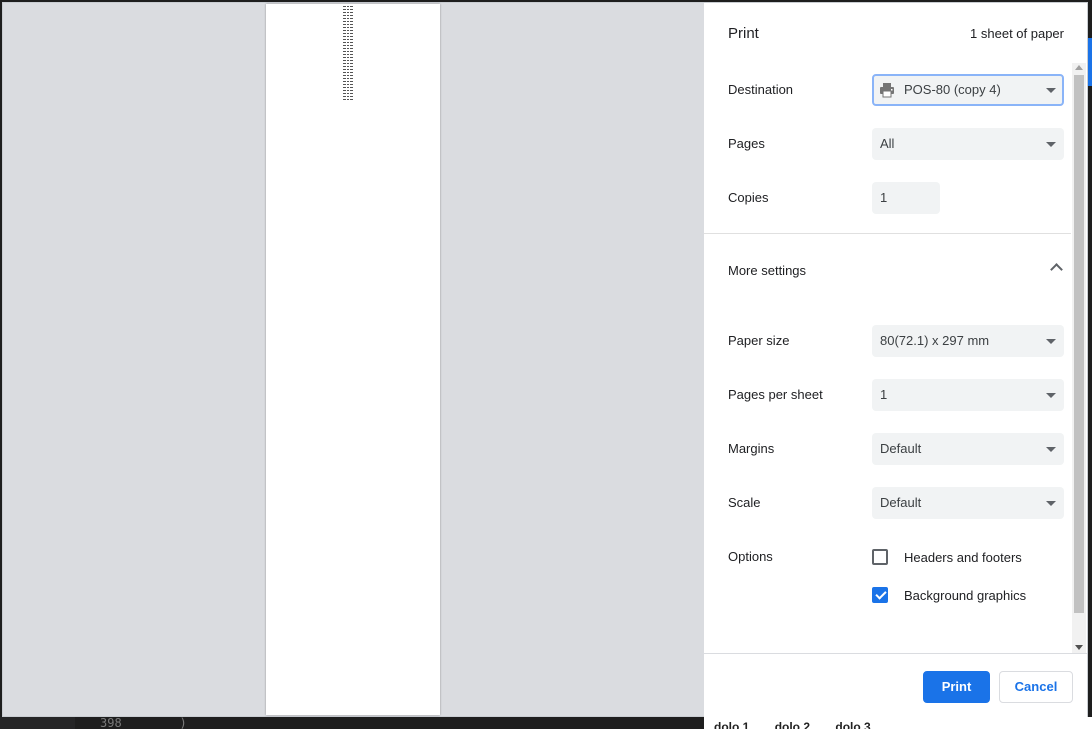  What do you see at coordinates (1036, 687) in the screenshot?
I see `cancel-button: Cancel` at bounding box center [1036, 687].